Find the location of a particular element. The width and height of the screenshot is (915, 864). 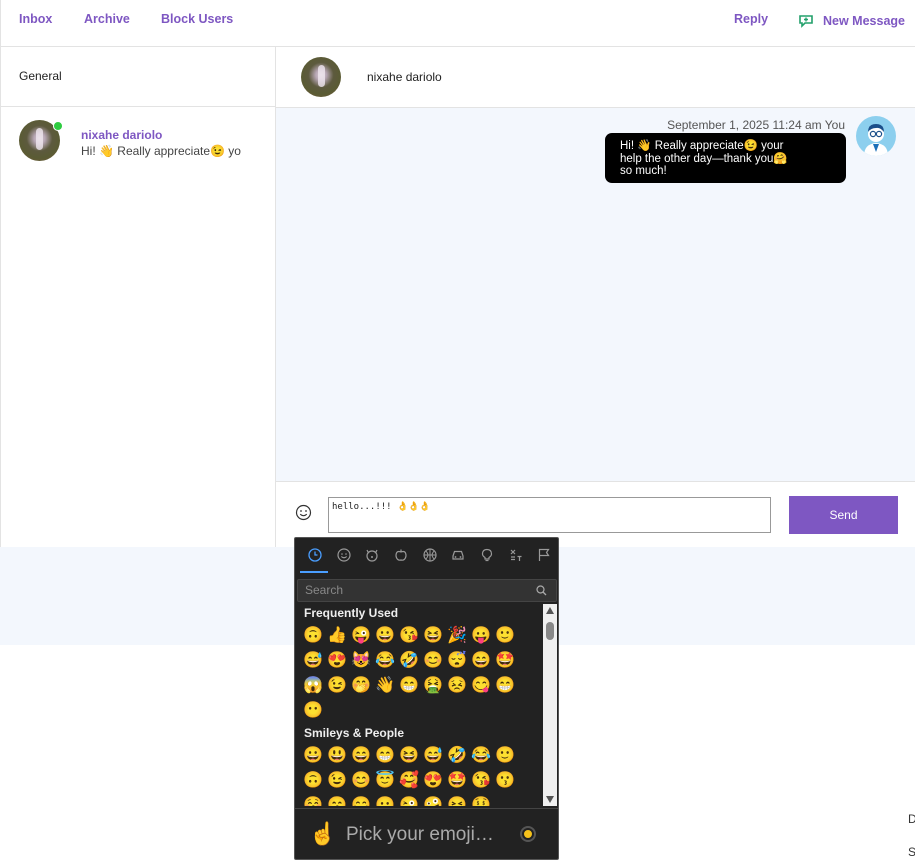

emoji-item: 😻 is located at coordinates (361, 661).